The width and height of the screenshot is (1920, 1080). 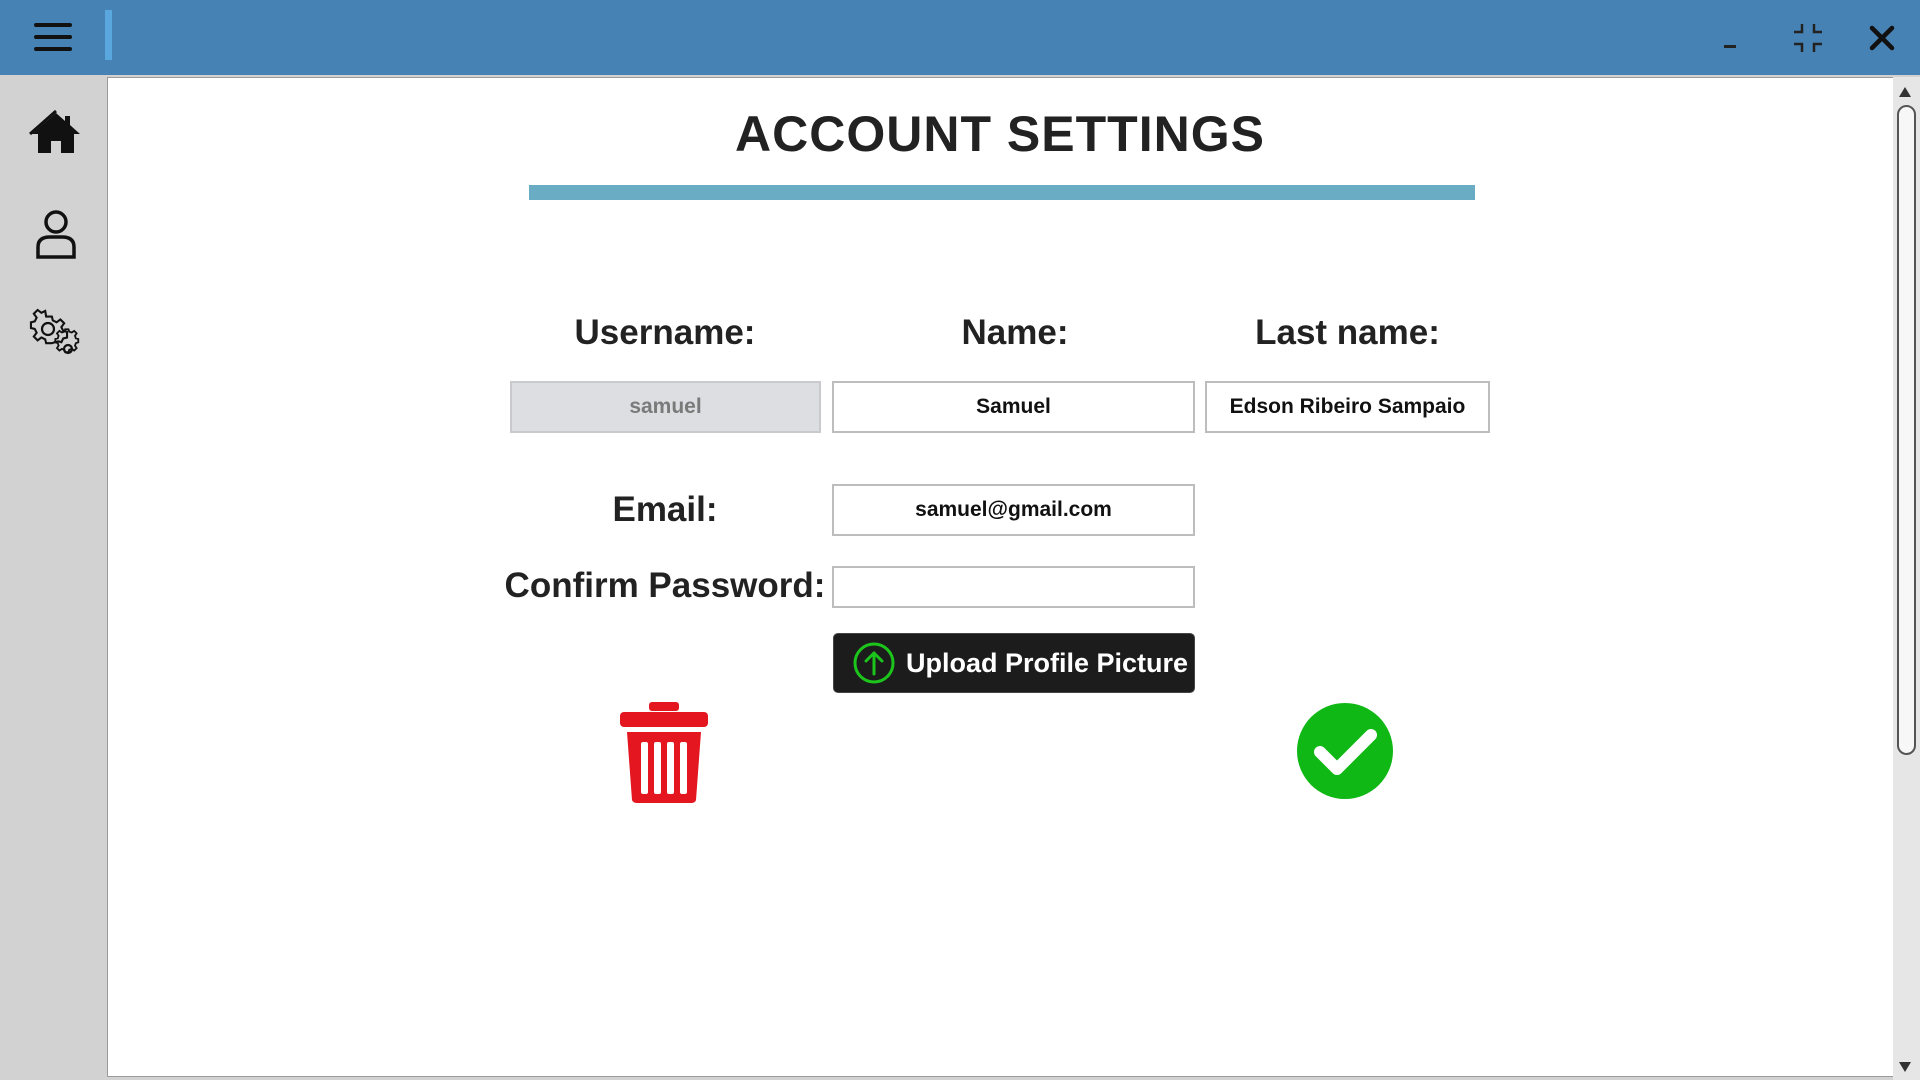 What do you see at coordinates (56, 235) in the screenshot?
I see `user-icon` at bounding box center [56, 235].